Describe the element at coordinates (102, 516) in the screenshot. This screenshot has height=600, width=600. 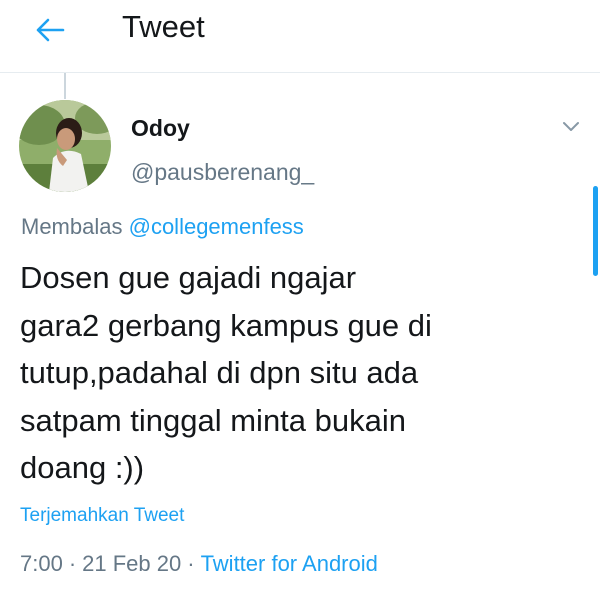
I see `translate-tweet-link: Terjemahkan Tweet` at that location.